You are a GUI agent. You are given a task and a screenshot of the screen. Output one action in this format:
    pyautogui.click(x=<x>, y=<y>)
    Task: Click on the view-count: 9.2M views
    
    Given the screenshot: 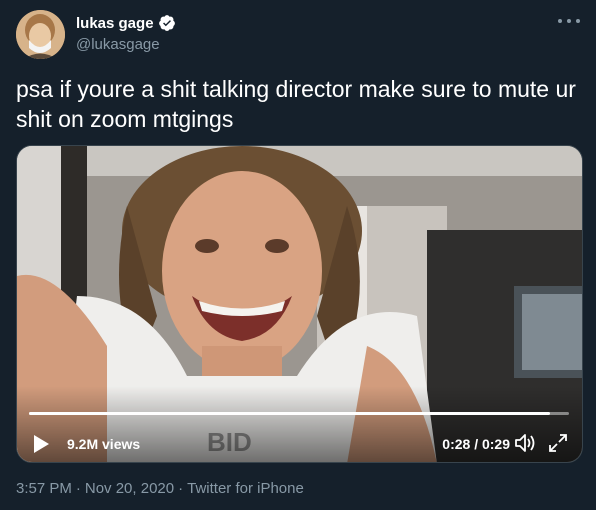 What is the action you would take?
    pyautogui.click(x=104, y=444)
    